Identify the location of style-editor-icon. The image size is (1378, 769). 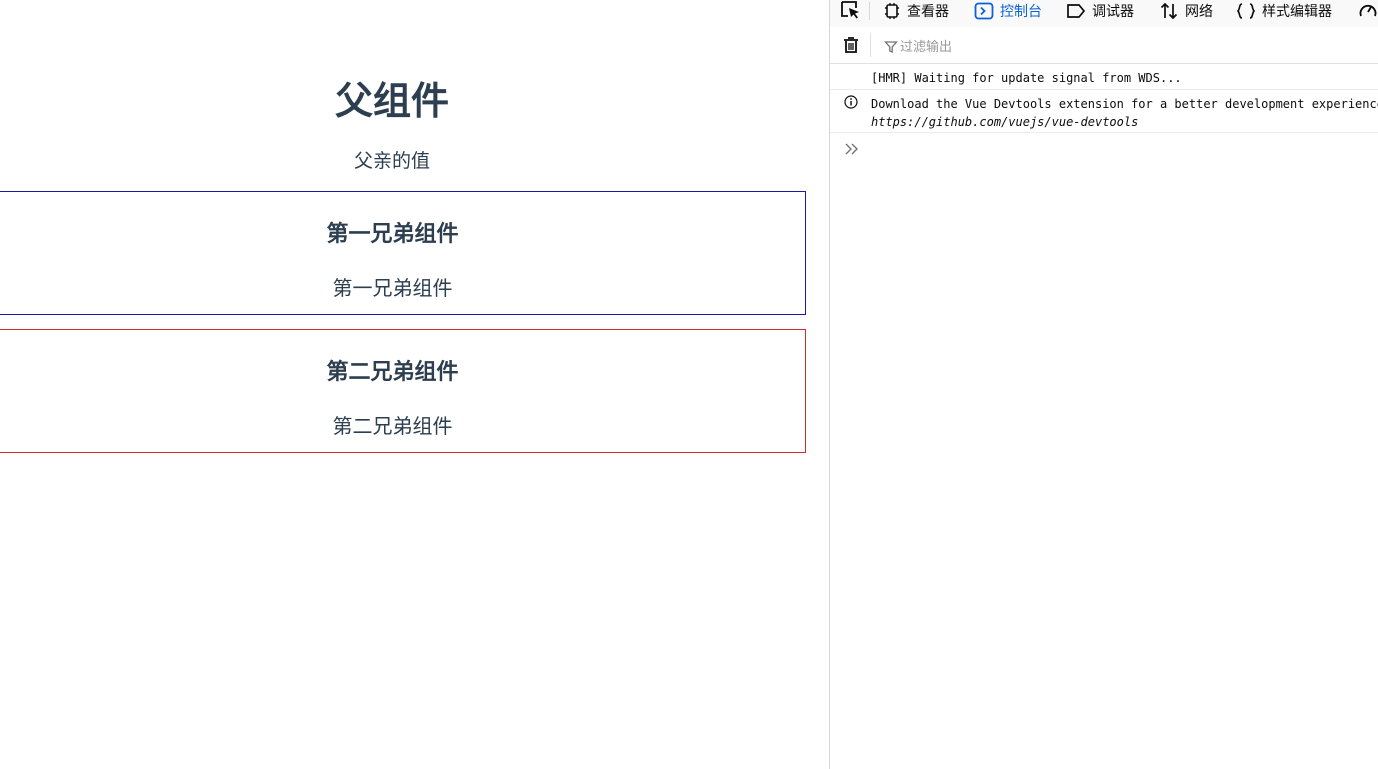
(1246, 11).